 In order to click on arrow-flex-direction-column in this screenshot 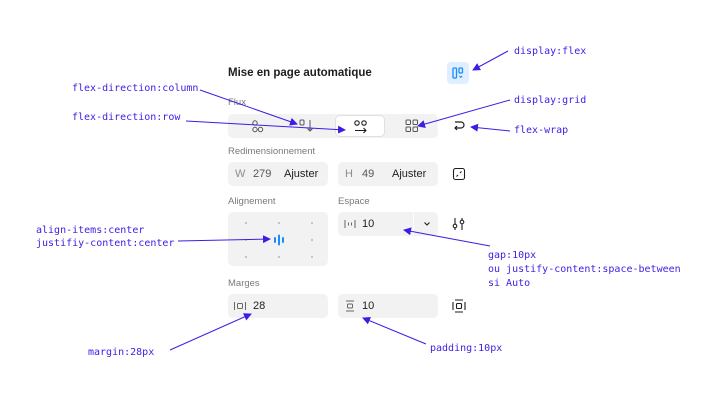, I will do `click(248, 107)`.